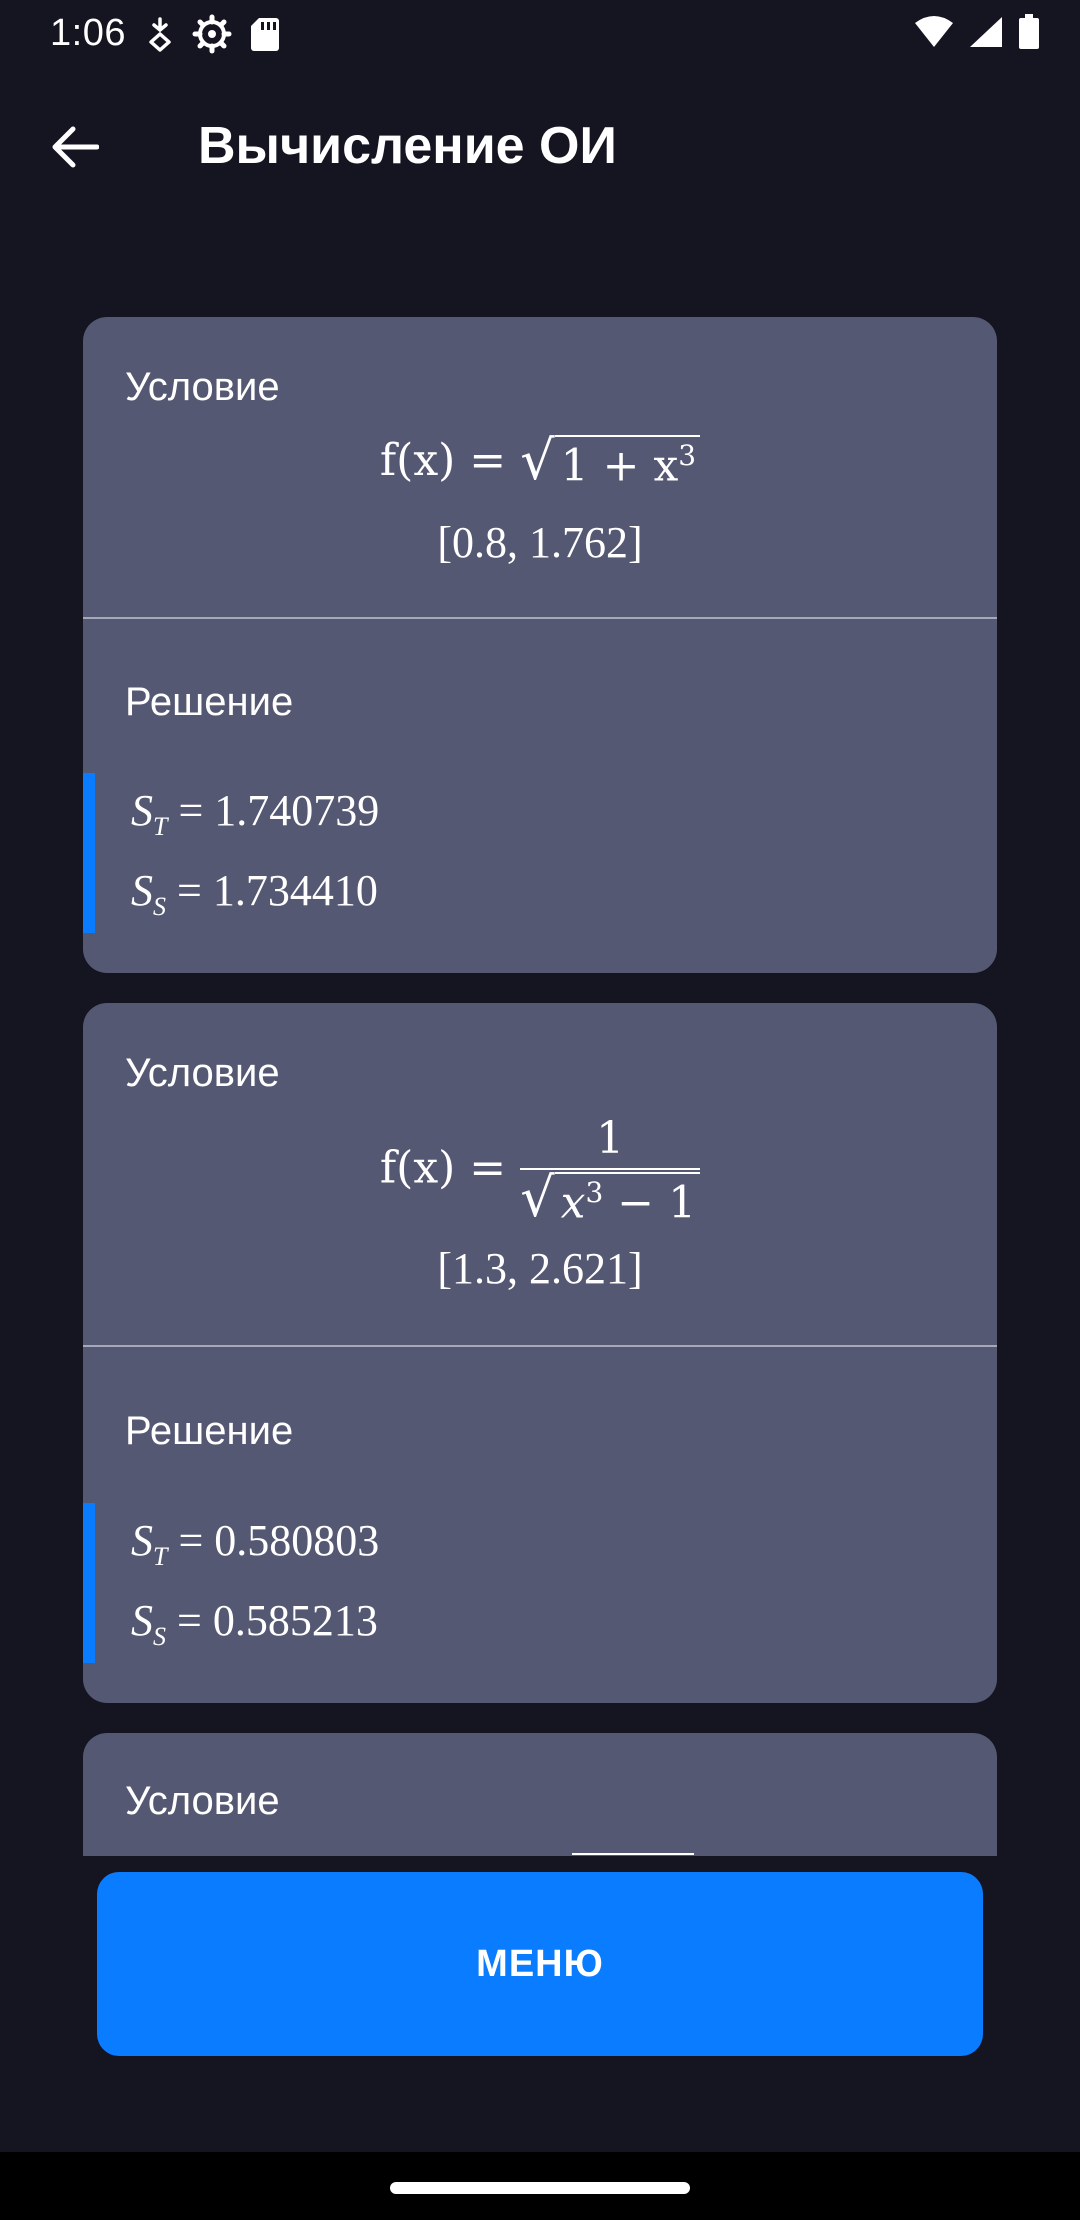 Image resolution: width=1080 pixels, height=2220 pixels. I want to click on settings-gear-icon, so click(212, 36).